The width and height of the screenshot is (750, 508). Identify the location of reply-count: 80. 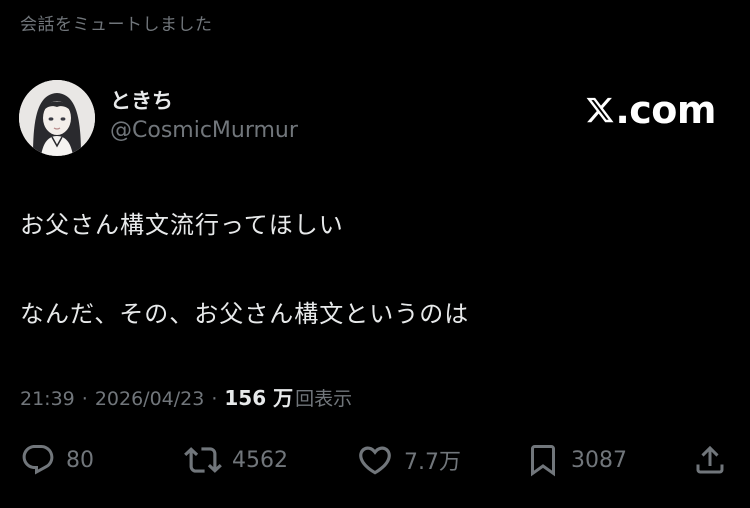
(80, 460).